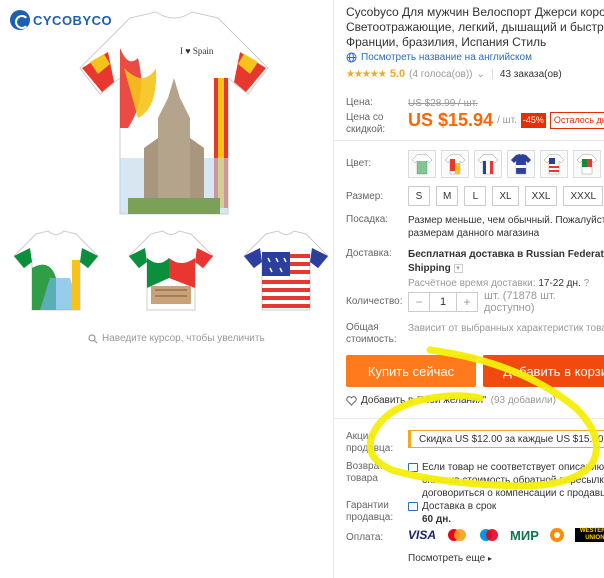 This screenshot has width=604, height=578. What do you see at coordinates (286, 270) in the screenshot?
I see `thumbnail-usa` at bounding box center [286, 270].